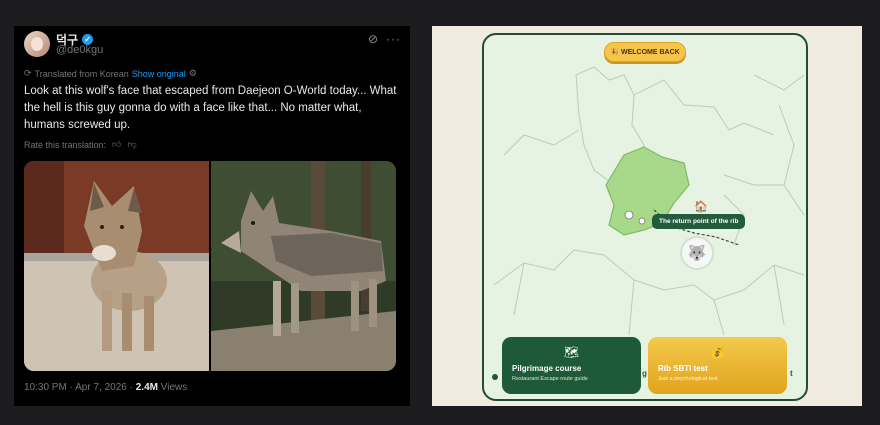 The width and height of the screenshot is (880, 425). I want to click on avatar, so click(37, 44).